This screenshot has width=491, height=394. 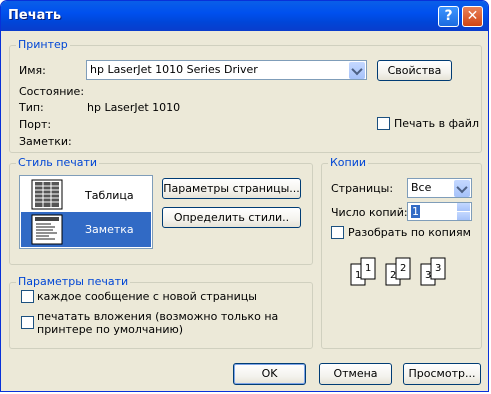 What do you see at coordinates (438, 268) in the screenshot?
I see `collate-num-3b: 3` at bounding box center [438, 268].